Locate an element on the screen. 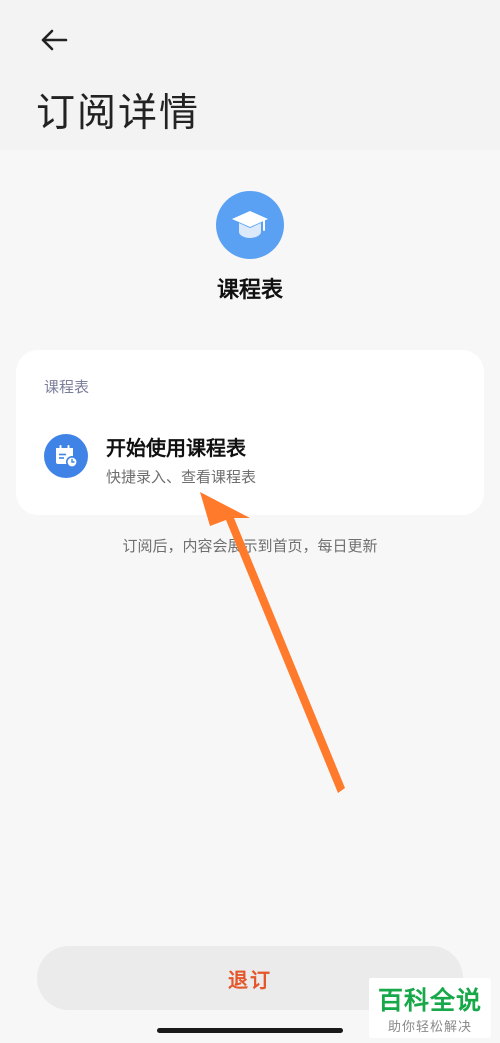 This screenshot has height=1043, width=500. item-subtitle: 快捷录入、查看课程表 is located at coordinates (181, 477).